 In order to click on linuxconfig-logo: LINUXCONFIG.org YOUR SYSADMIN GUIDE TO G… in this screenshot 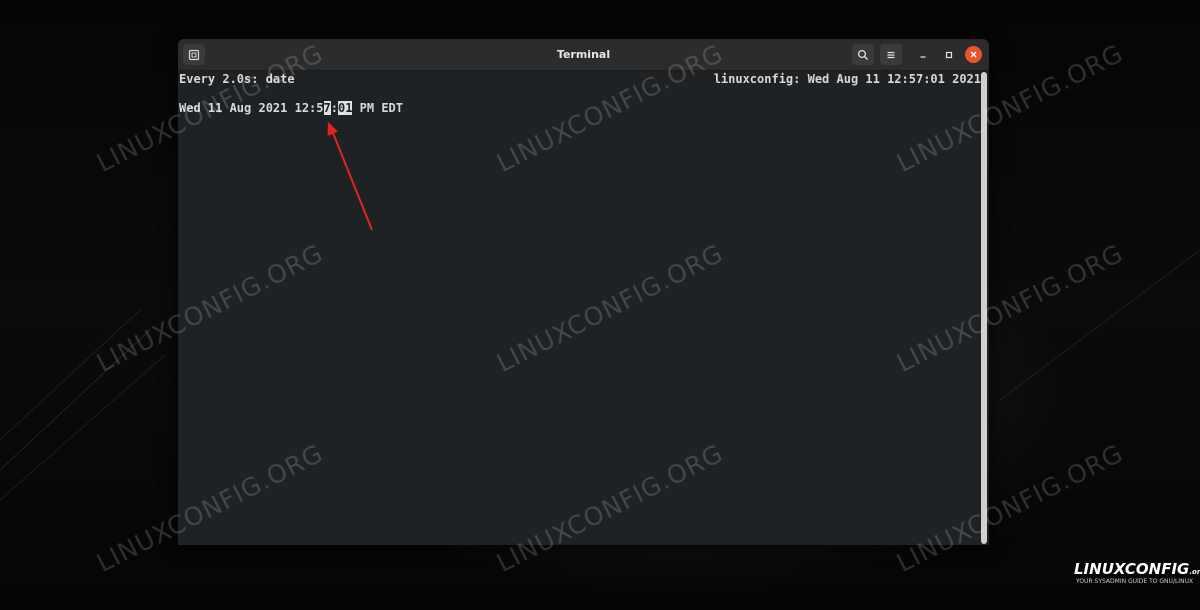, I will do `click(1137, 575)`.